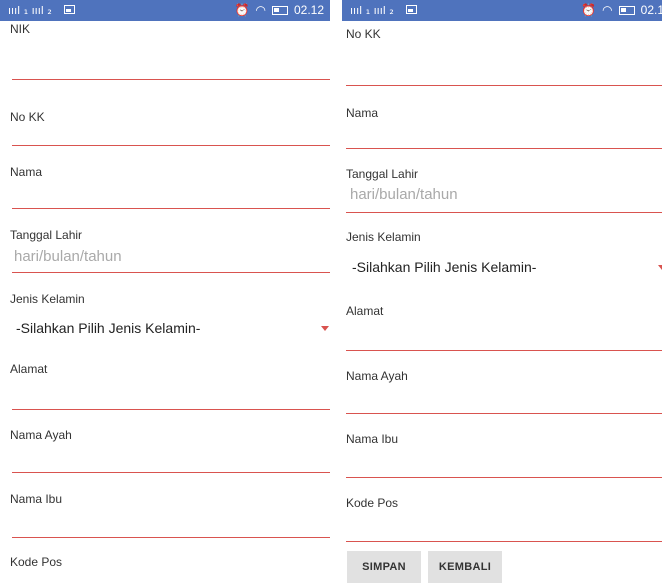 This screenshot has height=584, width=662. What do you see at coordinates (384, 567) in the screenshot?
I see `simpan-button: SIMPAN` at bounding box center [384, 567].